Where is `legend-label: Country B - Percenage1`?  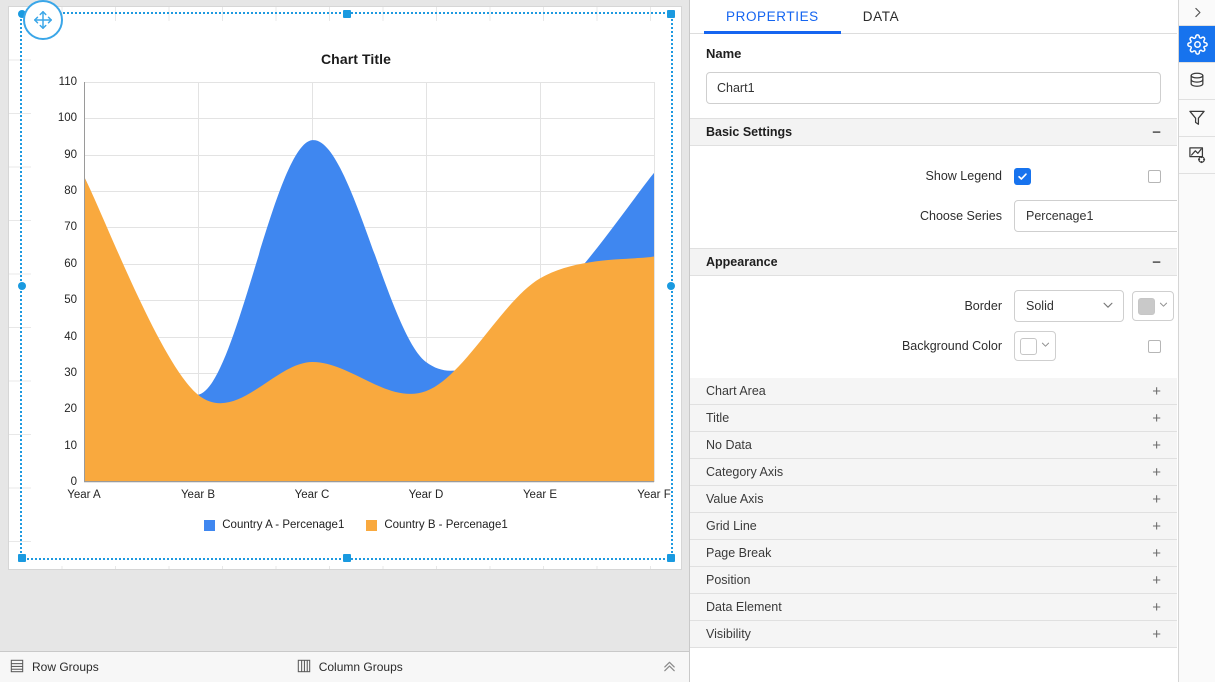 legend-label: Country B - Percenage1 is located at coordinates (446, 525).